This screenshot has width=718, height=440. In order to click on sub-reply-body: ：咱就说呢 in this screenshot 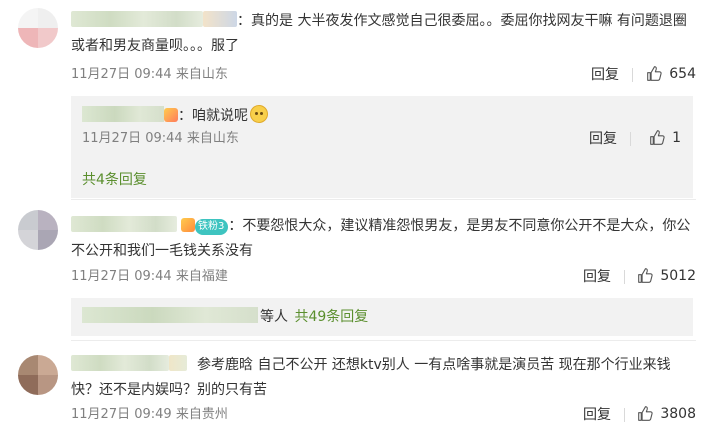, I will do `click(175, 116)`.